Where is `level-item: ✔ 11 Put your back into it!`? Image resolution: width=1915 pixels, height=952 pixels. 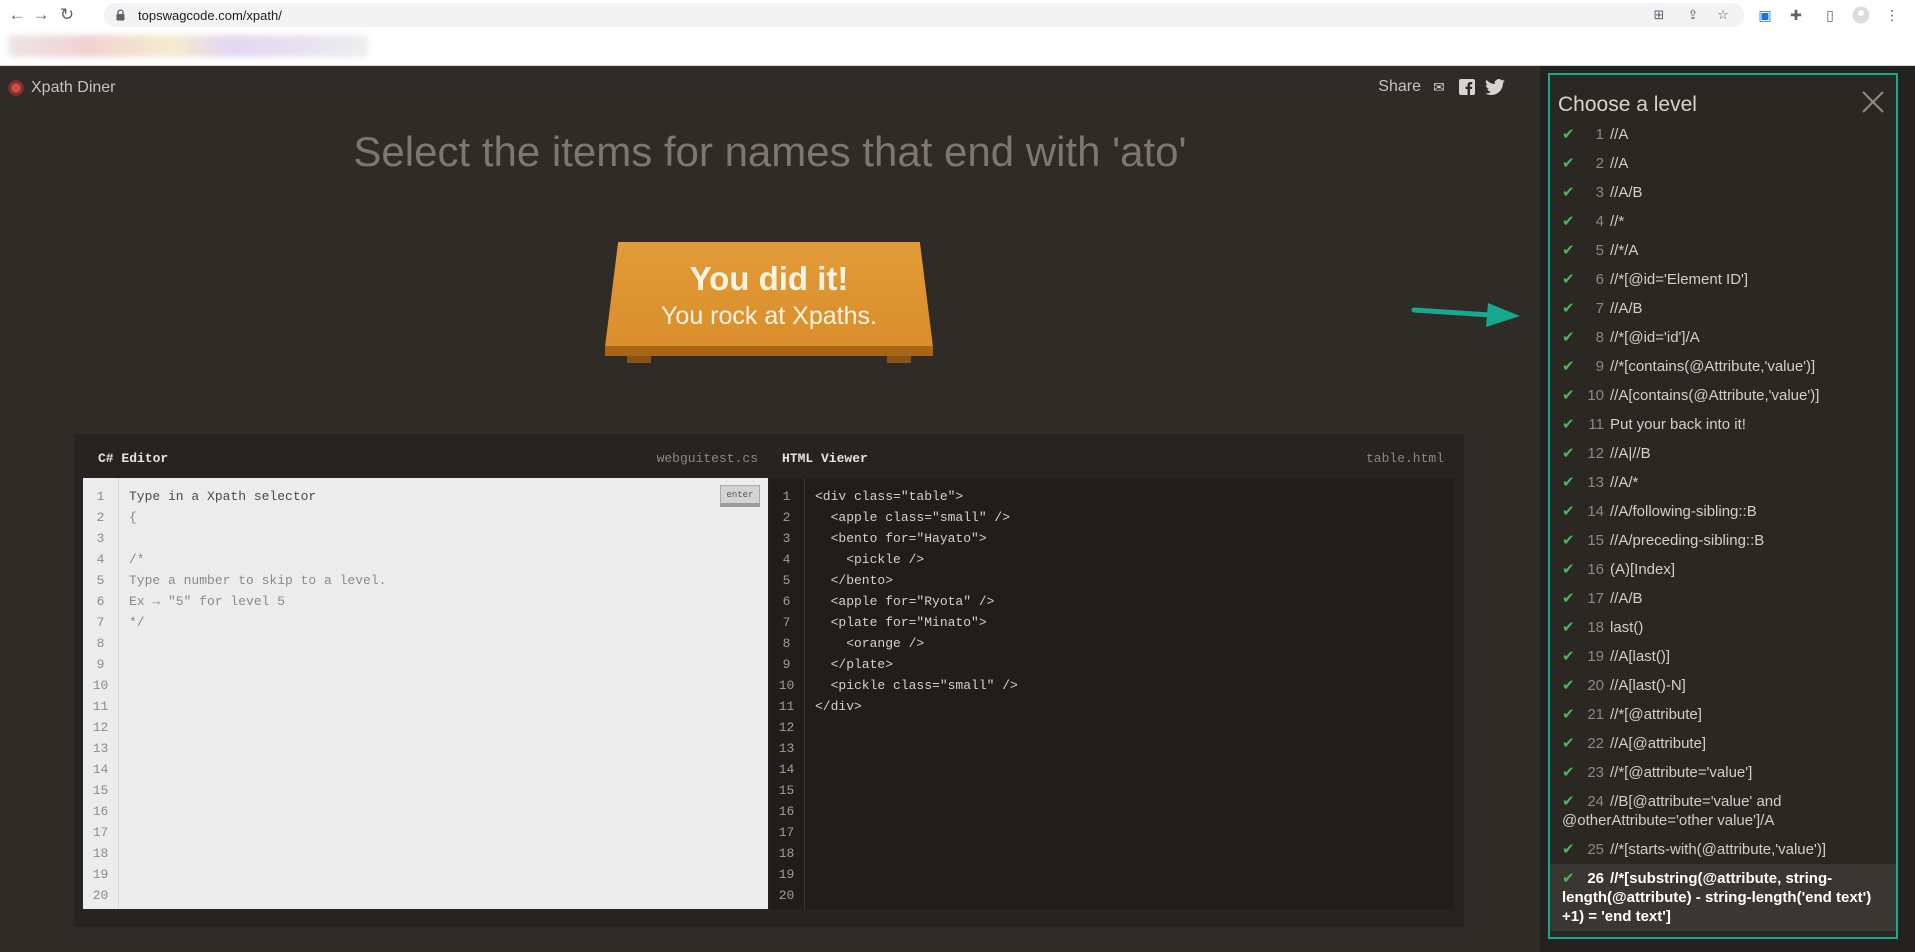 level-item: ✔ 11 Put your back into it! is located at coordinates (1723, 424).